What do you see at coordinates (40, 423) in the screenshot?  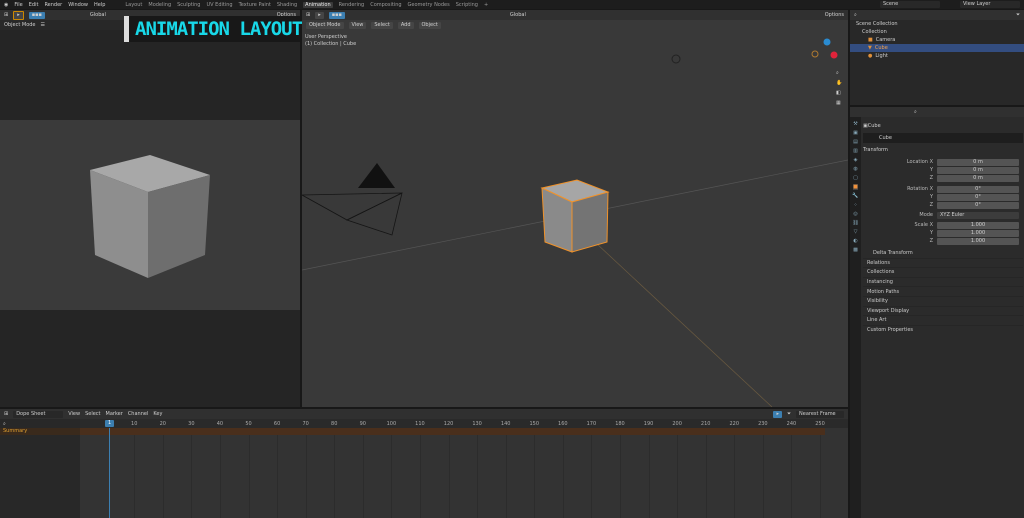 I see `channel-search: ⌕` at bounding box center [40, 423].